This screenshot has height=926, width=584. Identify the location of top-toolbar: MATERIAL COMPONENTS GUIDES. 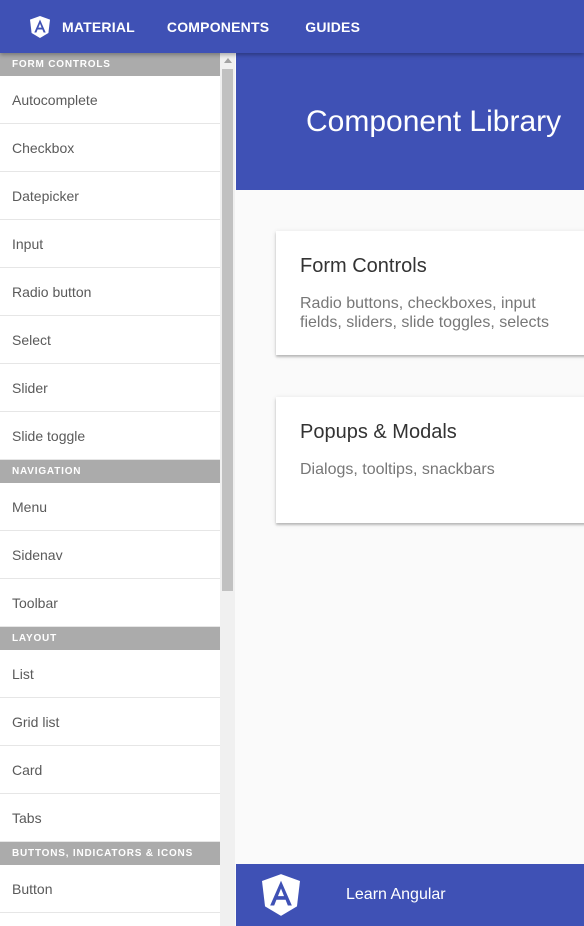
(292, 26).